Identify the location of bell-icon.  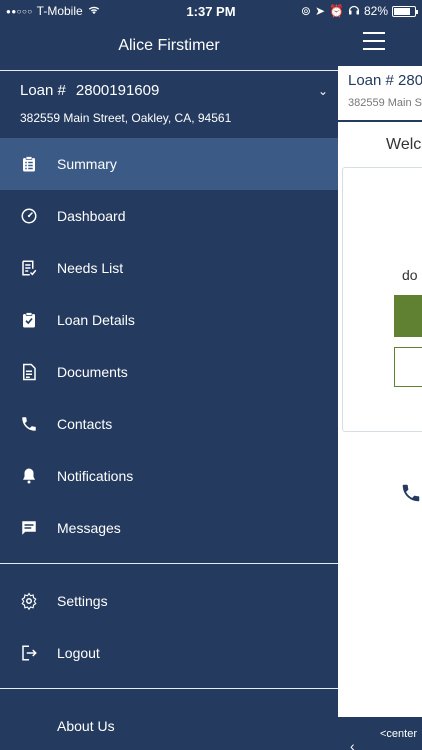
(29, 476).